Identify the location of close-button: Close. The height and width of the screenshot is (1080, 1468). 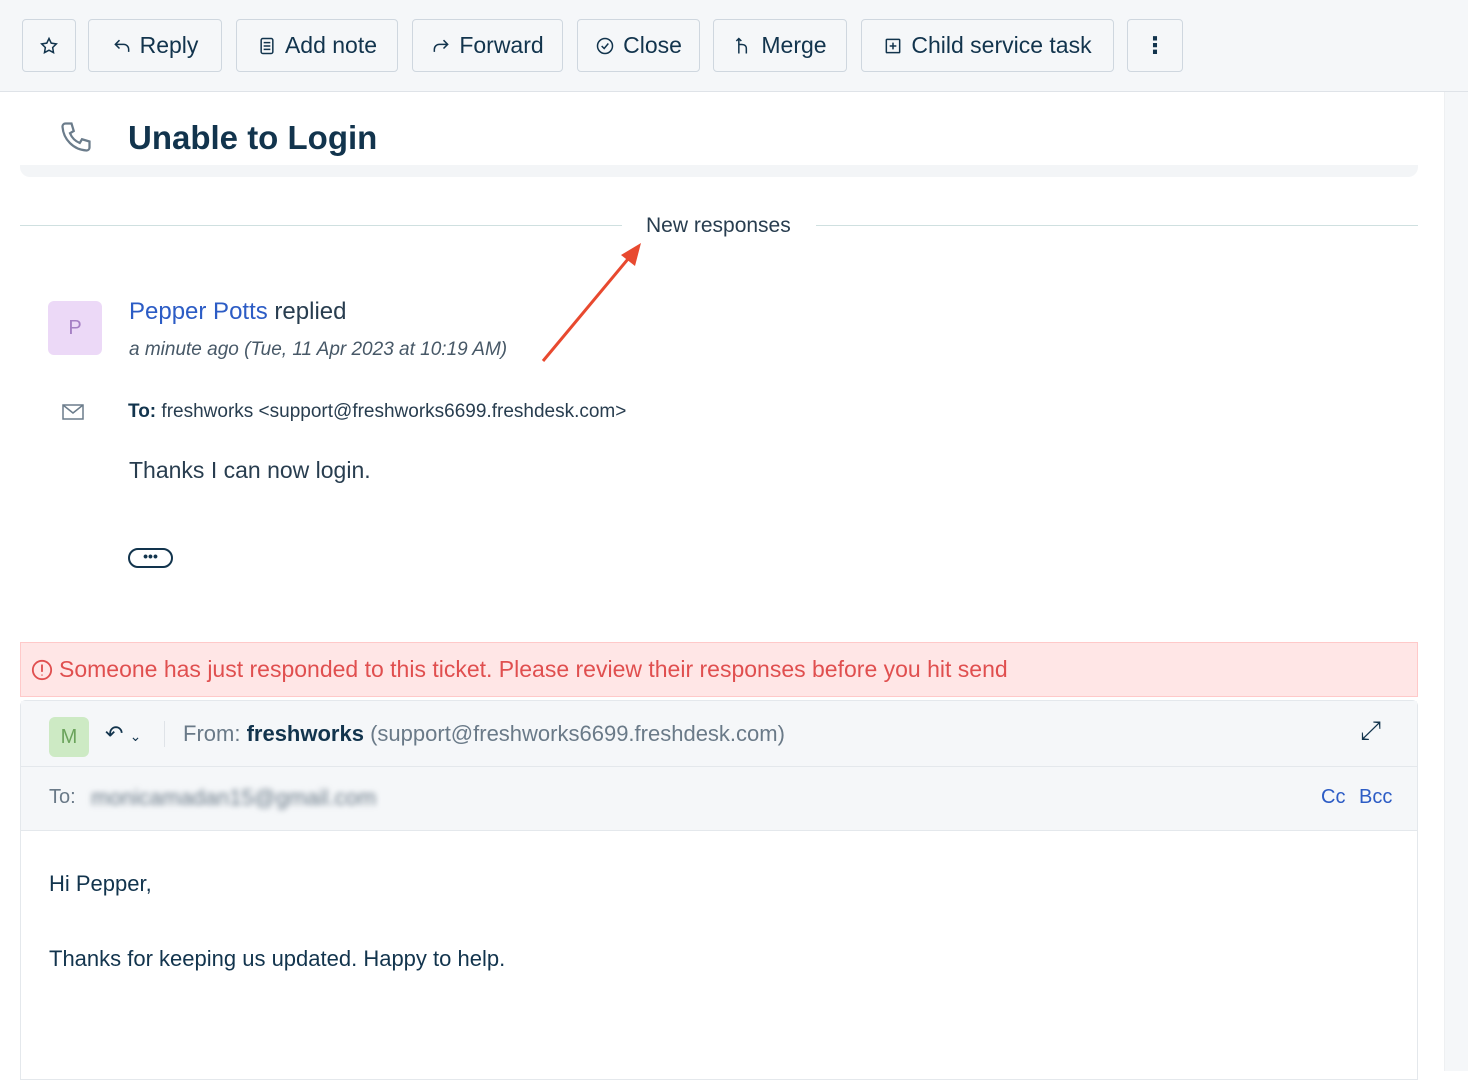
(638, 45).